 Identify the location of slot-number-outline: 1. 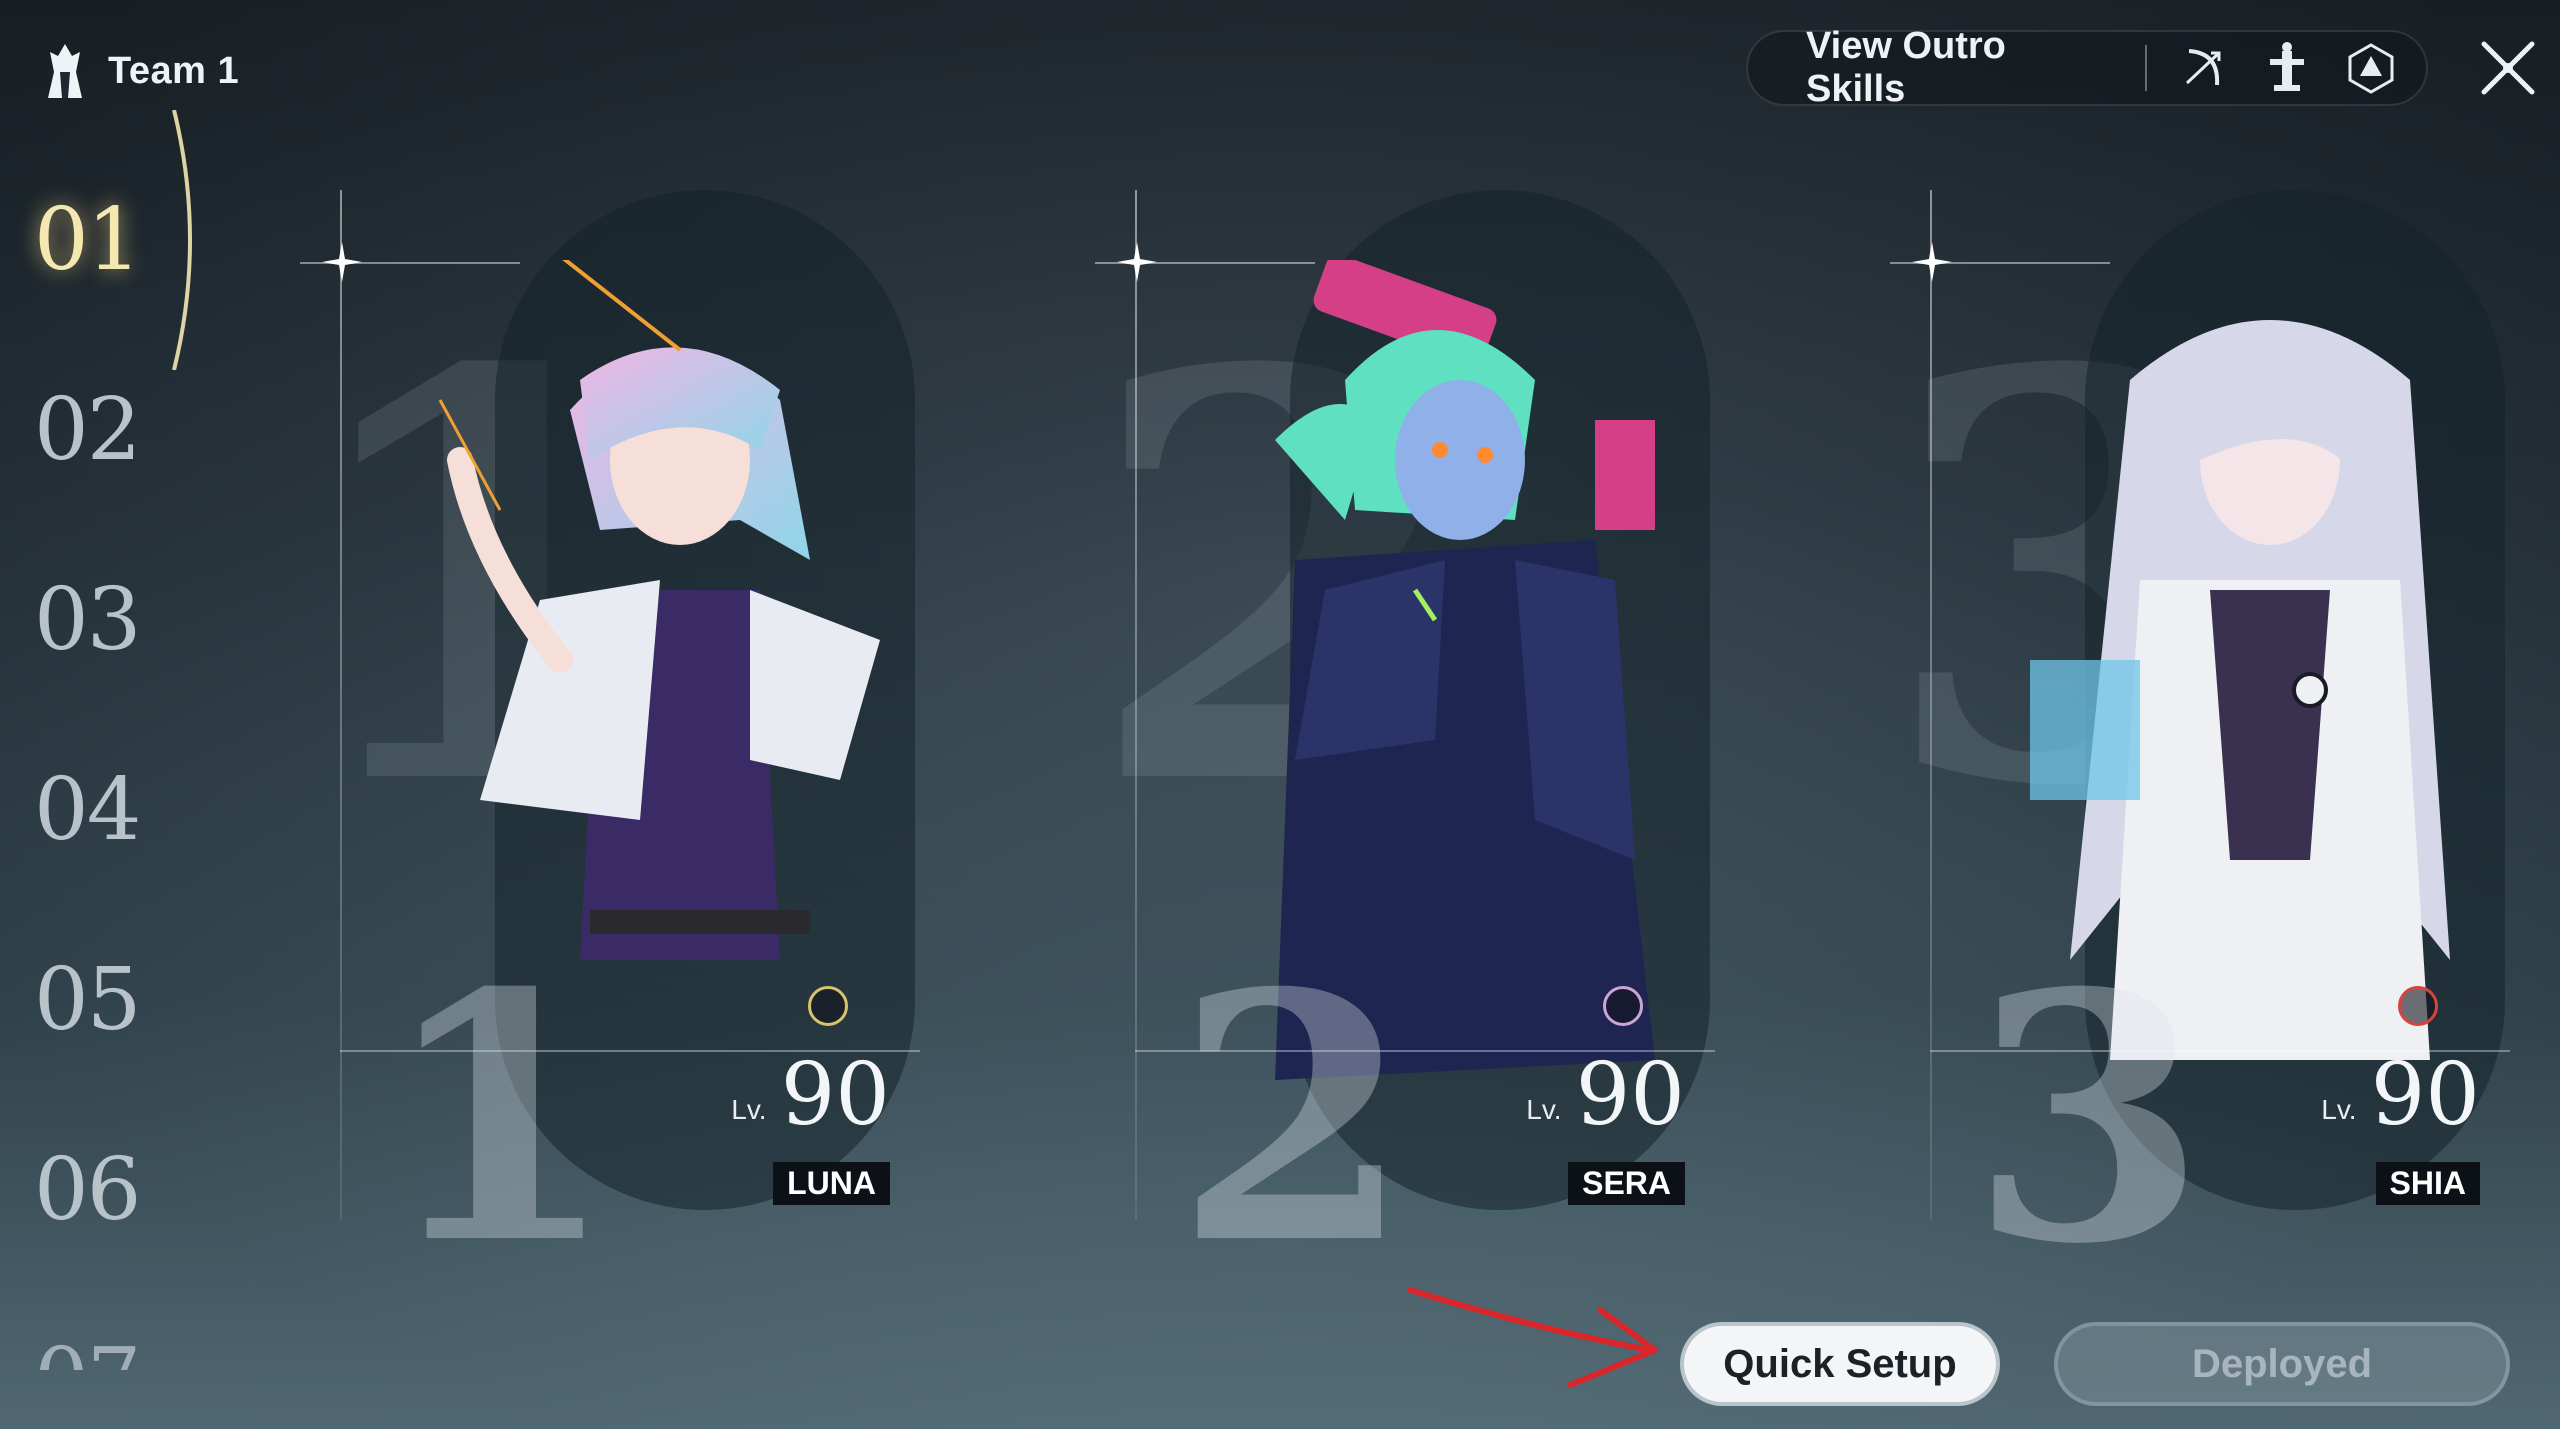
(498, 1119).